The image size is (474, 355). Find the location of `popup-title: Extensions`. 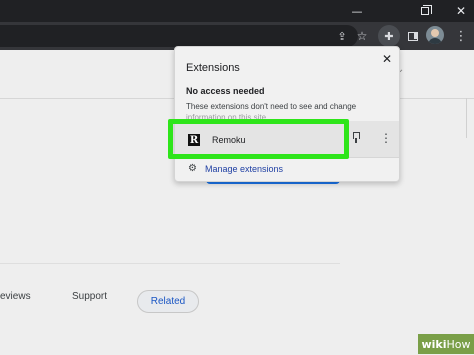

popup-title: Extensions is located at coordinates (213, 68).